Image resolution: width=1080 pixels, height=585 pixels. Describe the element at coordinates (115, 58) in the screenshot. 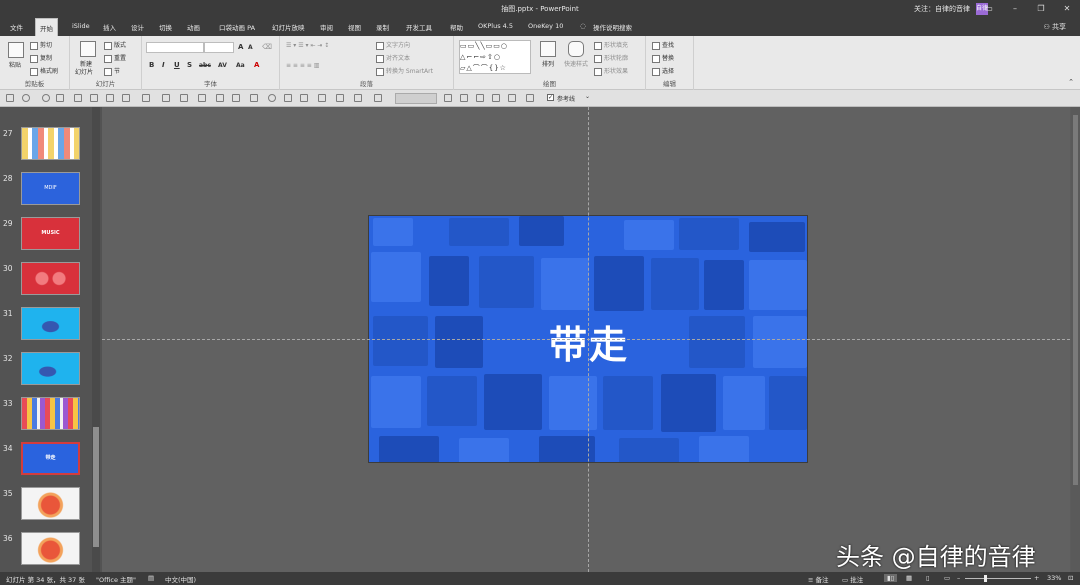

I see `reset-button: 重置` at that location.